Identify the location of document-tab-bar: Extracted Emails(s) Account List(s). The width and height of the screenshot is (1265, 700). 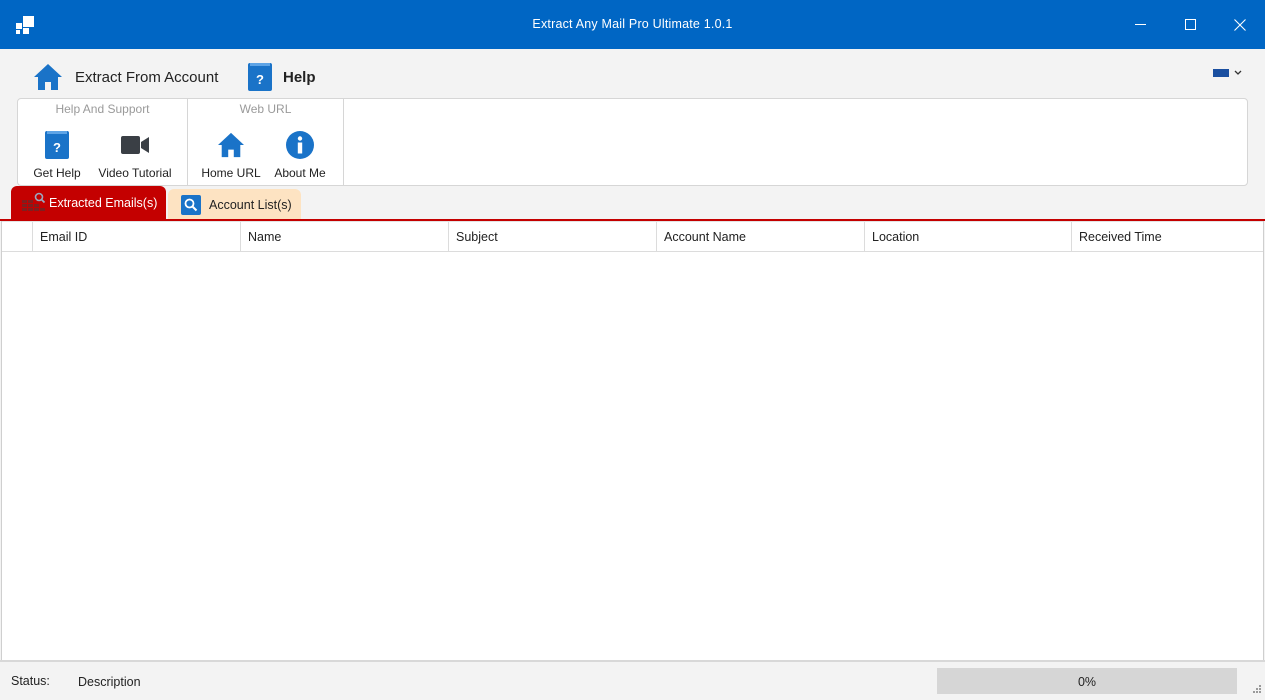
(632, 203).